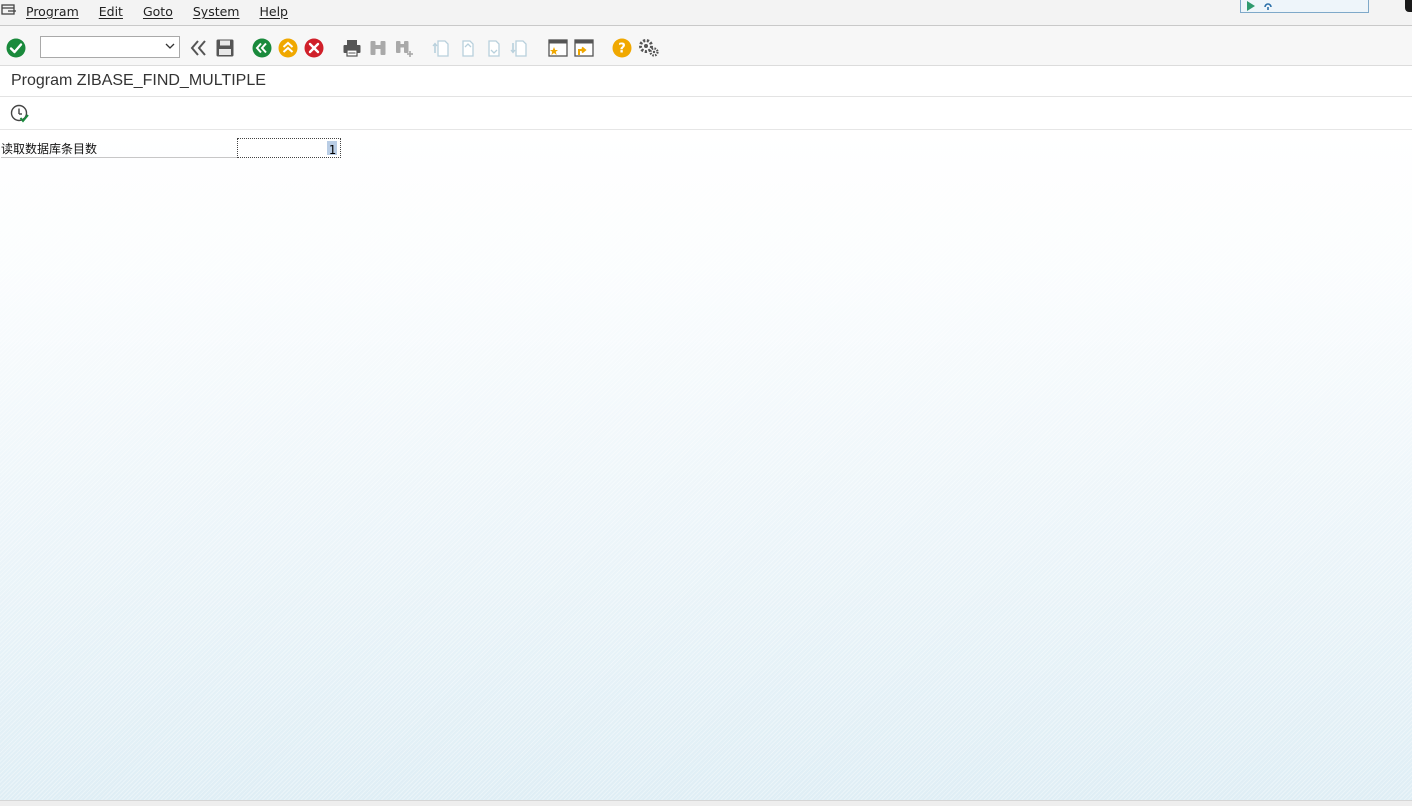  What do you see at coordinates (9, 10) in the screenshot?
I see `system-menu-icon` at bounding box center [9, 10].